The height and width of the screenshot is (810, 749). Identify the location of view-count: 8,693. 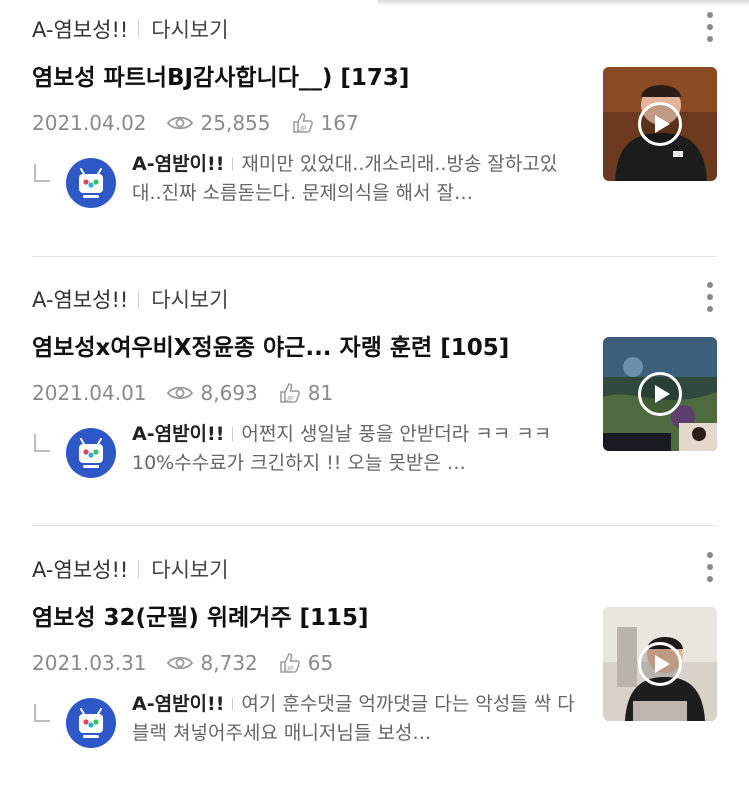
(229, 393).